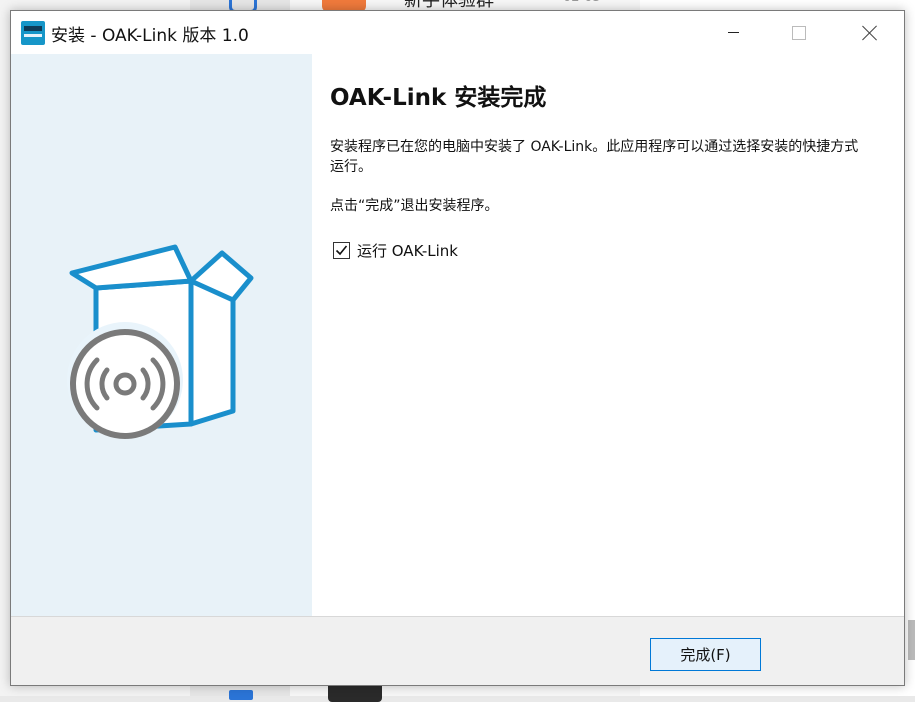  I want to click on minimize-icon, so click(733, 32).